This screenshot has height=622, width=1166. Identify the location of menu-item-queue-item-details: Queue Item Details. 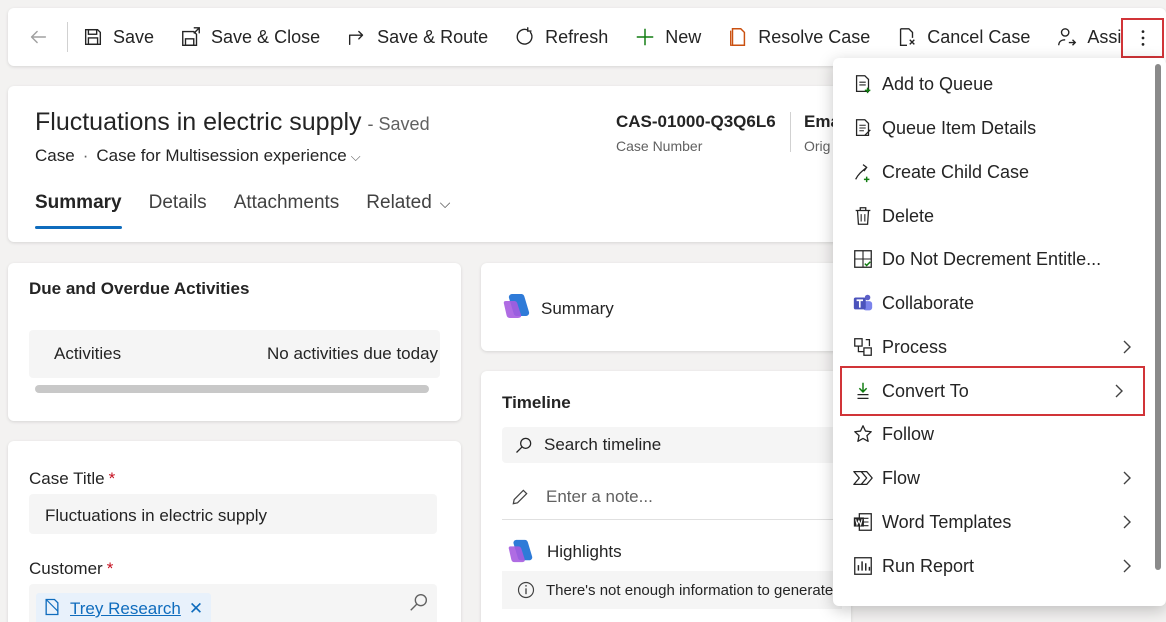
(993, 128).